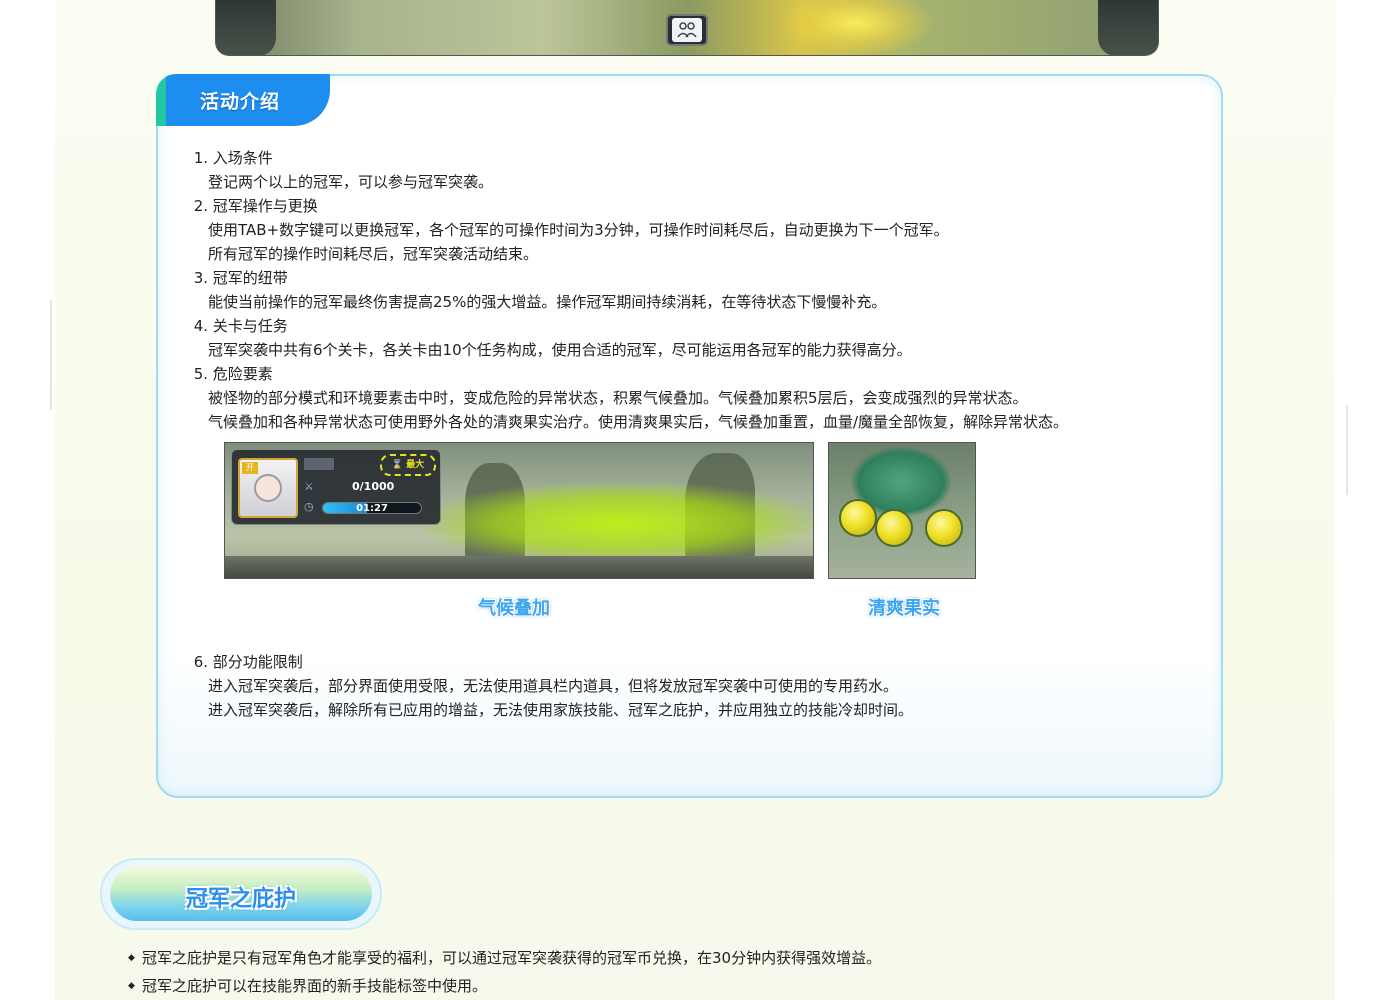  What do you see at coordinates (309, 486) in the screenshot?
I see `sword-icon: ⚔` at bounding box center [309, 486].